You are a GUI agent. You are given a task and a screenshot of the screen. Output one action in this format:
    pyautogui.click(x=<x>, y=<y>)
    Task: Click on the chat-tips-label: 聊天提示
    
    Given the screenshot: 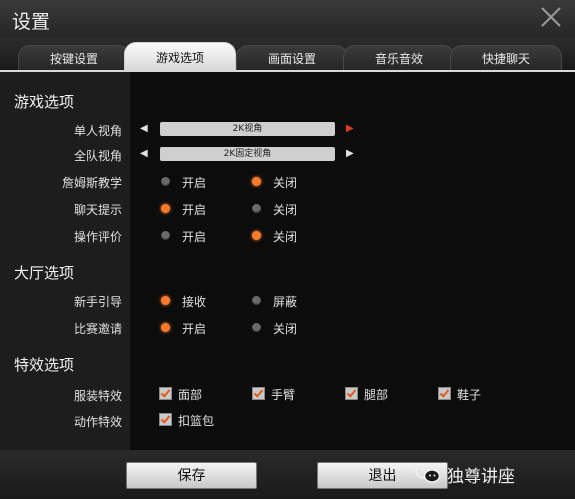 What is the action you would take?
    pyautogui.click(x=97, y=210)
    